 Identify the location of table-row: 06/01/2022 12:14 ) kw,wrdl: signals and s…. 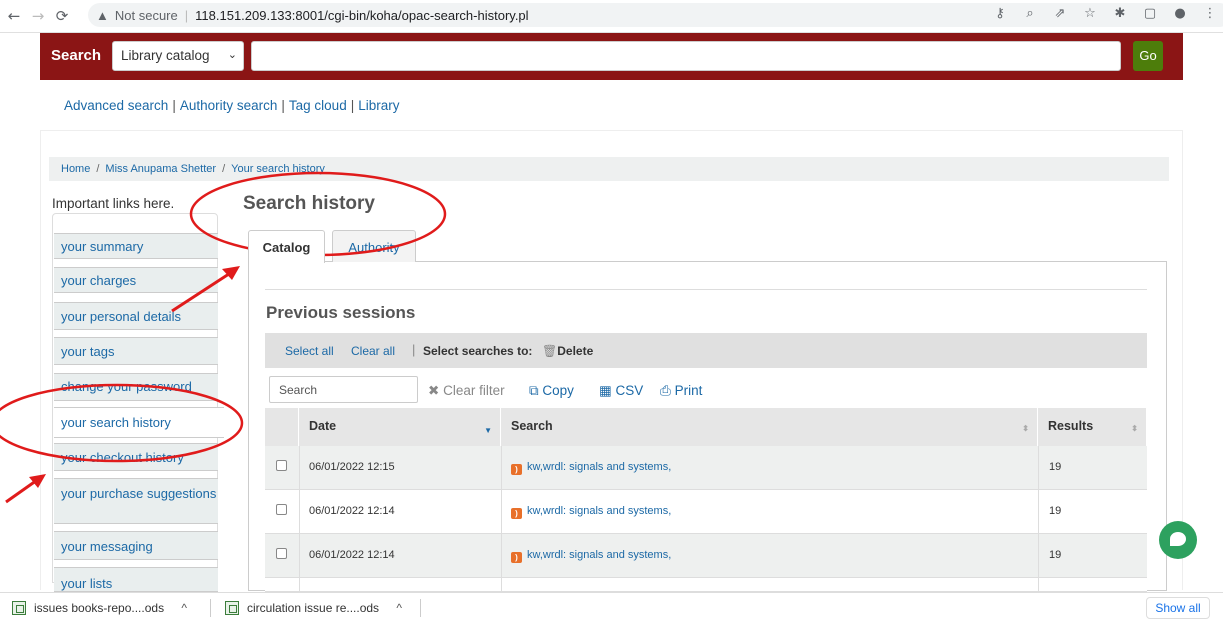
(706, 512).